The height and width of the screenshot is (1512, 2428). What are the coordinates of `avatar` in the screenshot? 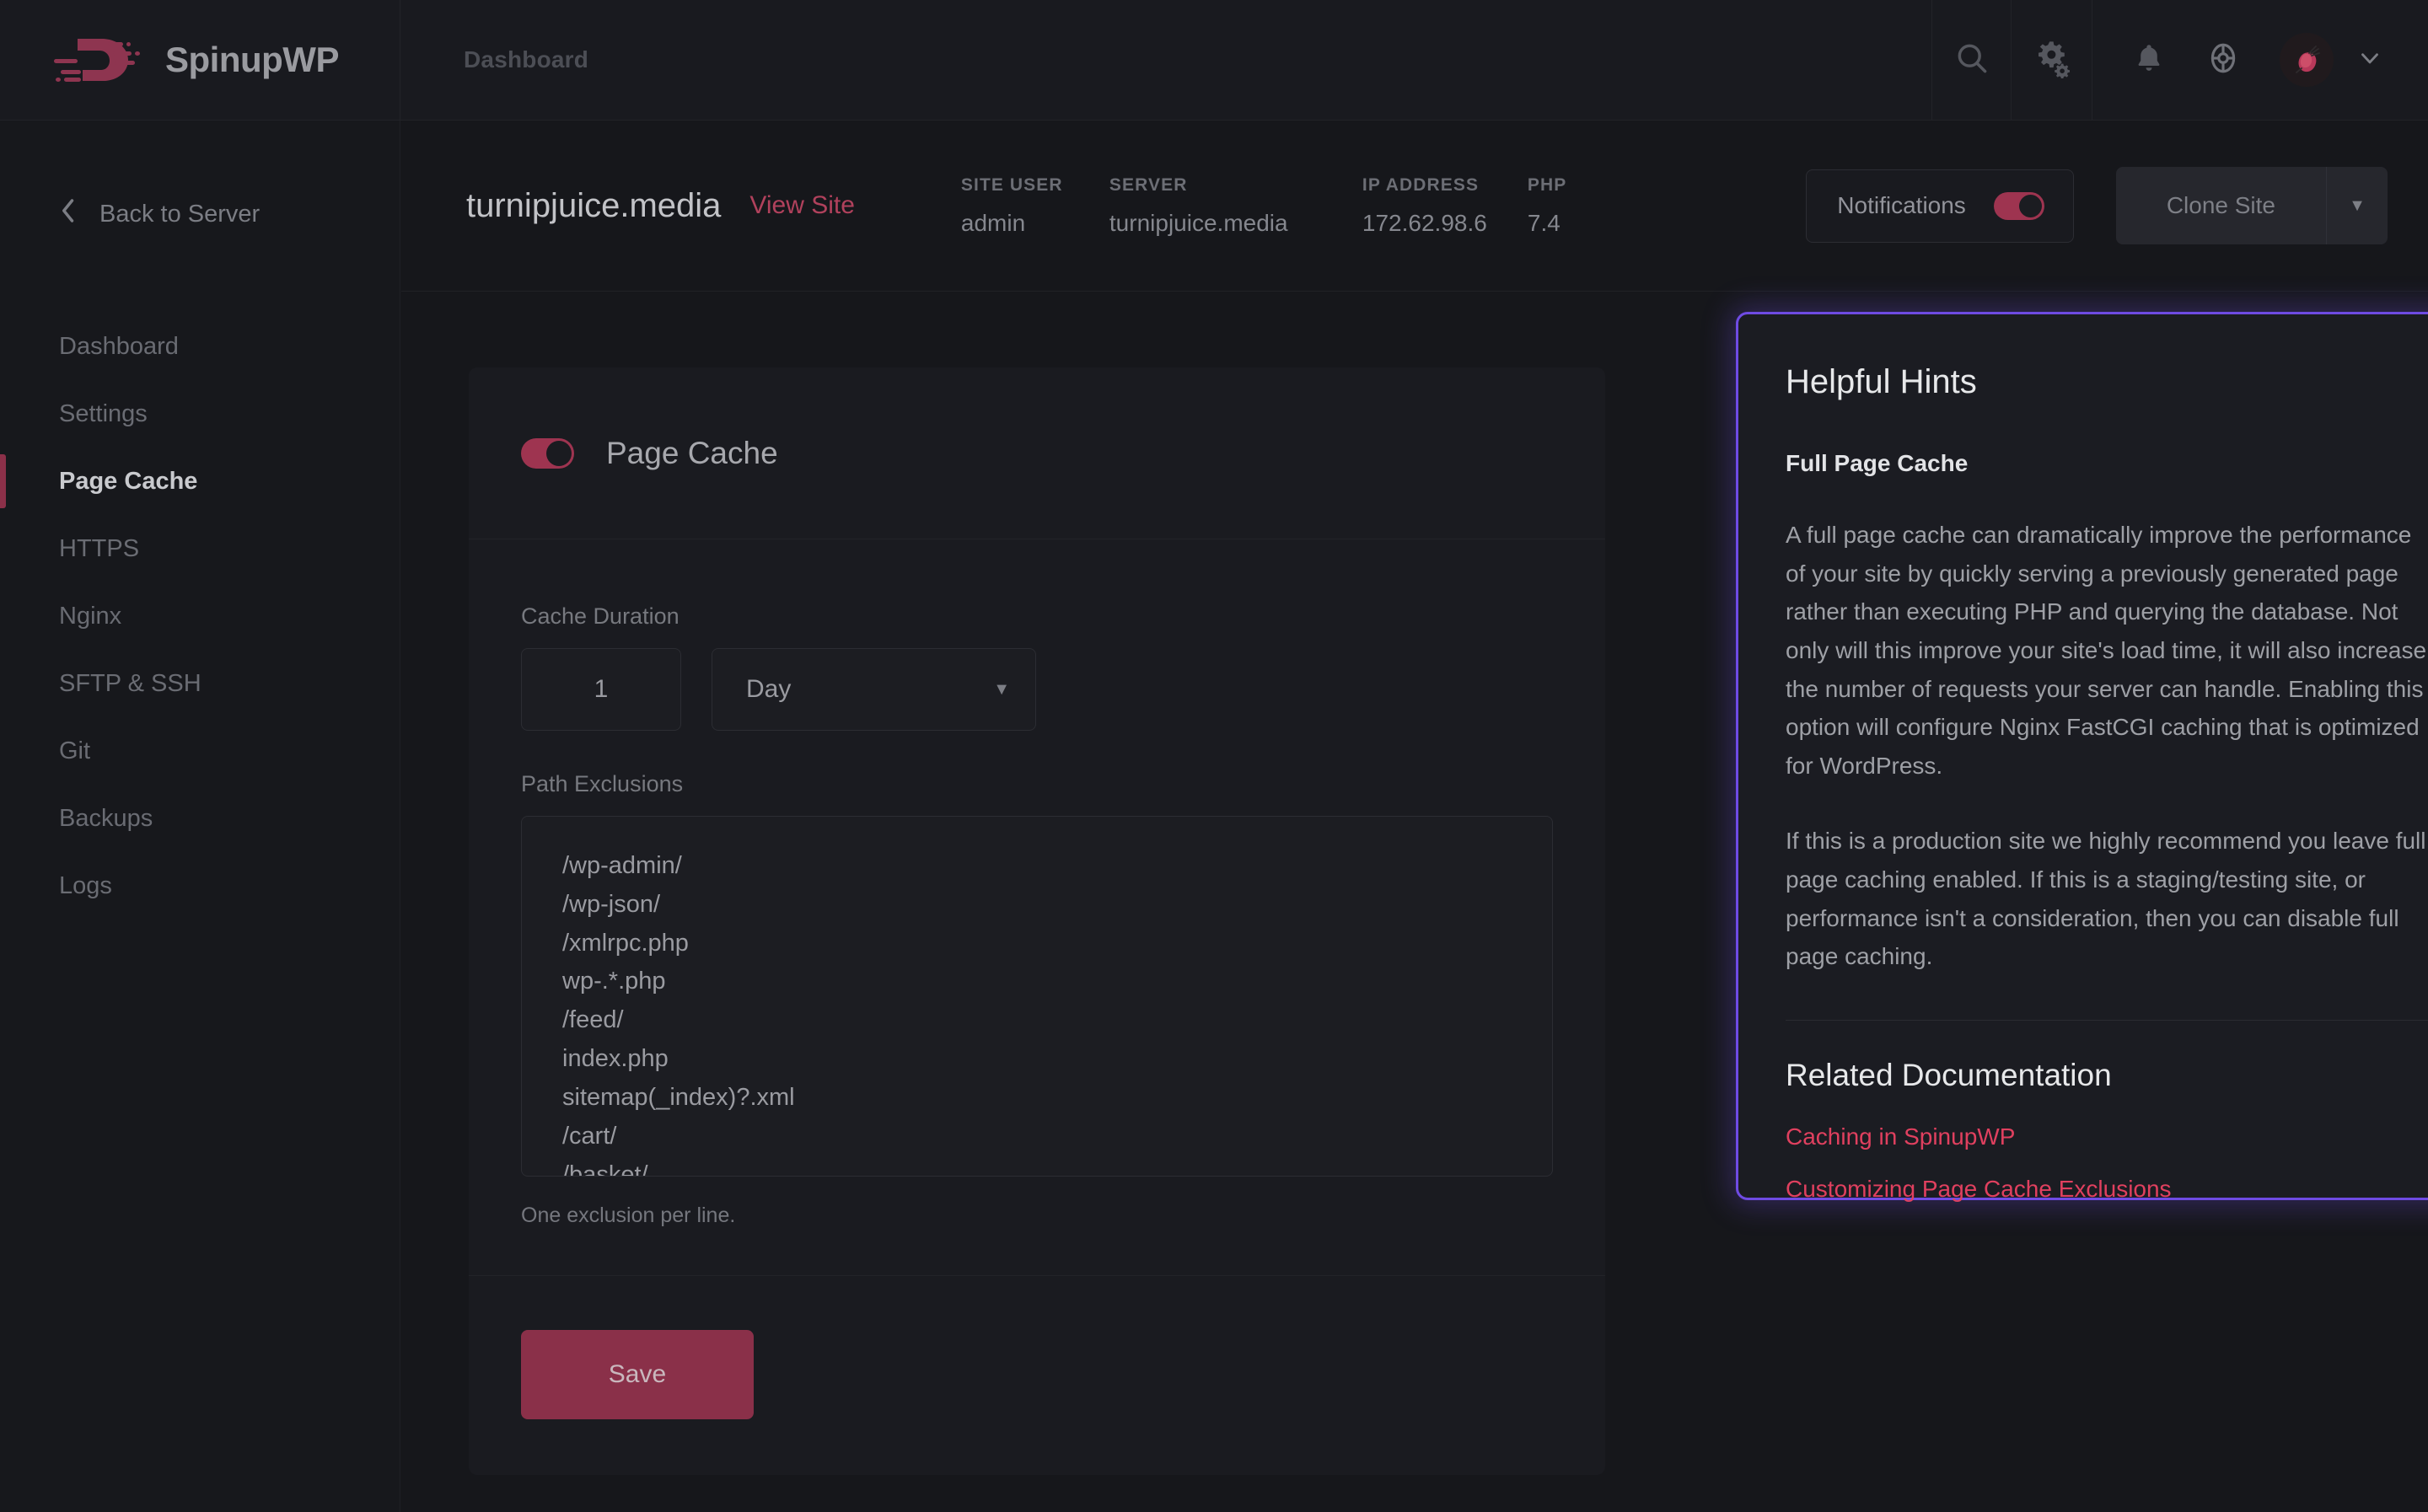 It's located at (2307, 60).